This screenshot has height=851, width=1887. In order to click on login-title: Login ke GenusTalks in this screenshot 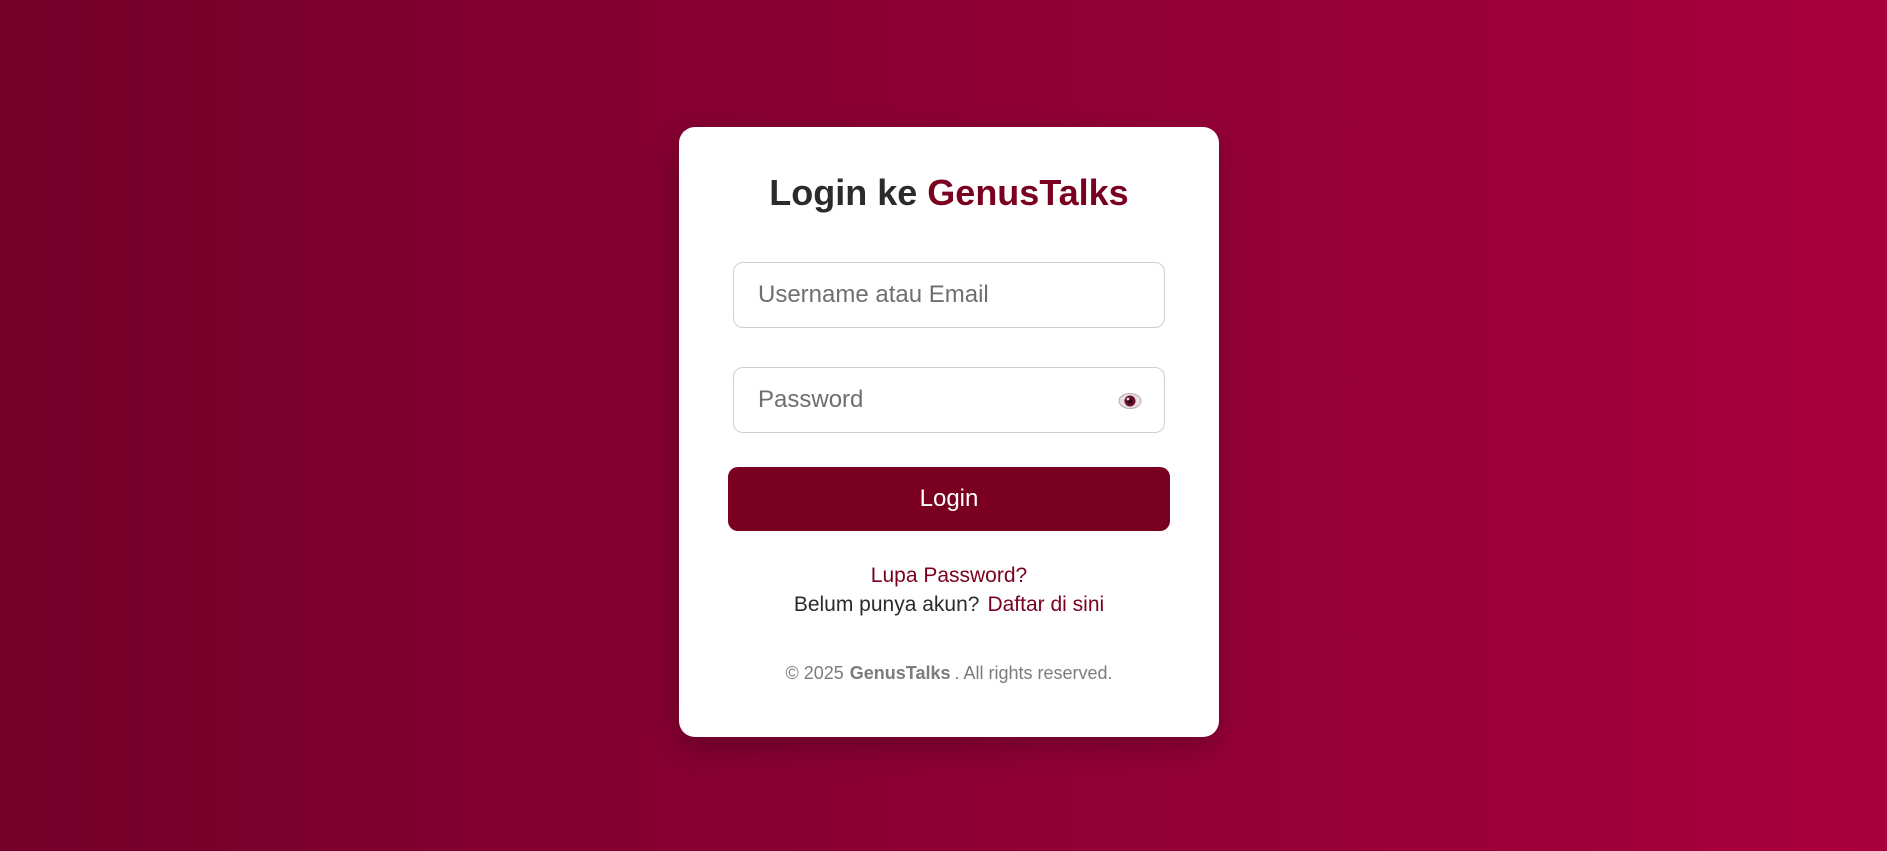, I will do `click(949, 193)`.